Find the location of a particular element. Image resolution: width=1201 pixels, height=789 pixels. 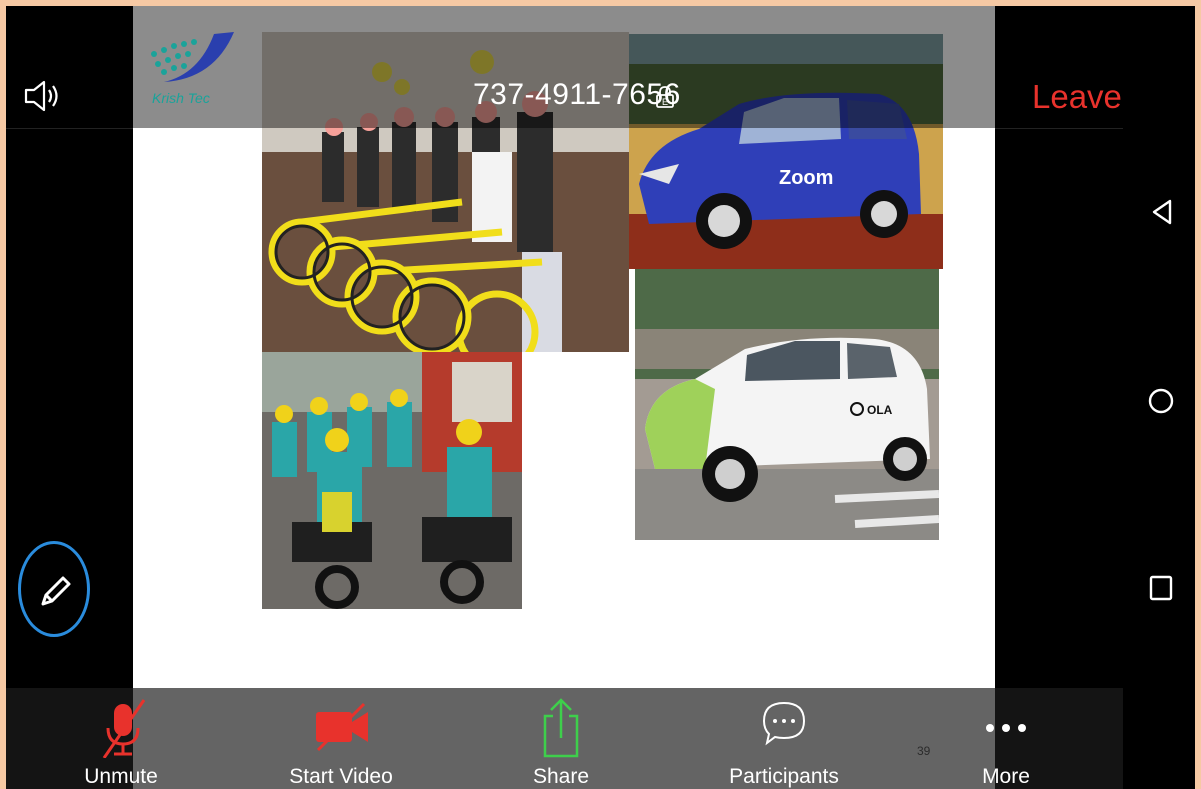

start-video-label: Start Video is located at coordinates (341, 776).